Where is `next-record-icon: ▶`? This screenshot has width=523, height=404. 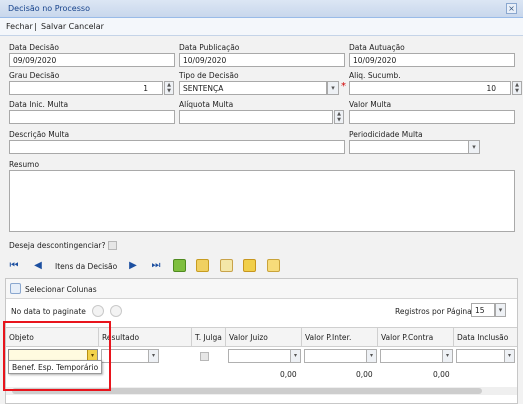 next-record-icon: ▶ is located at coordinates (133, 266).